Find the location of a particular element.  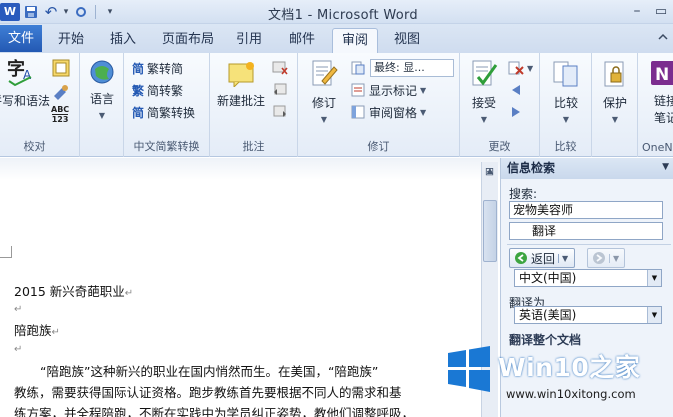

next-change-icon is located at coordinates (516, 112).